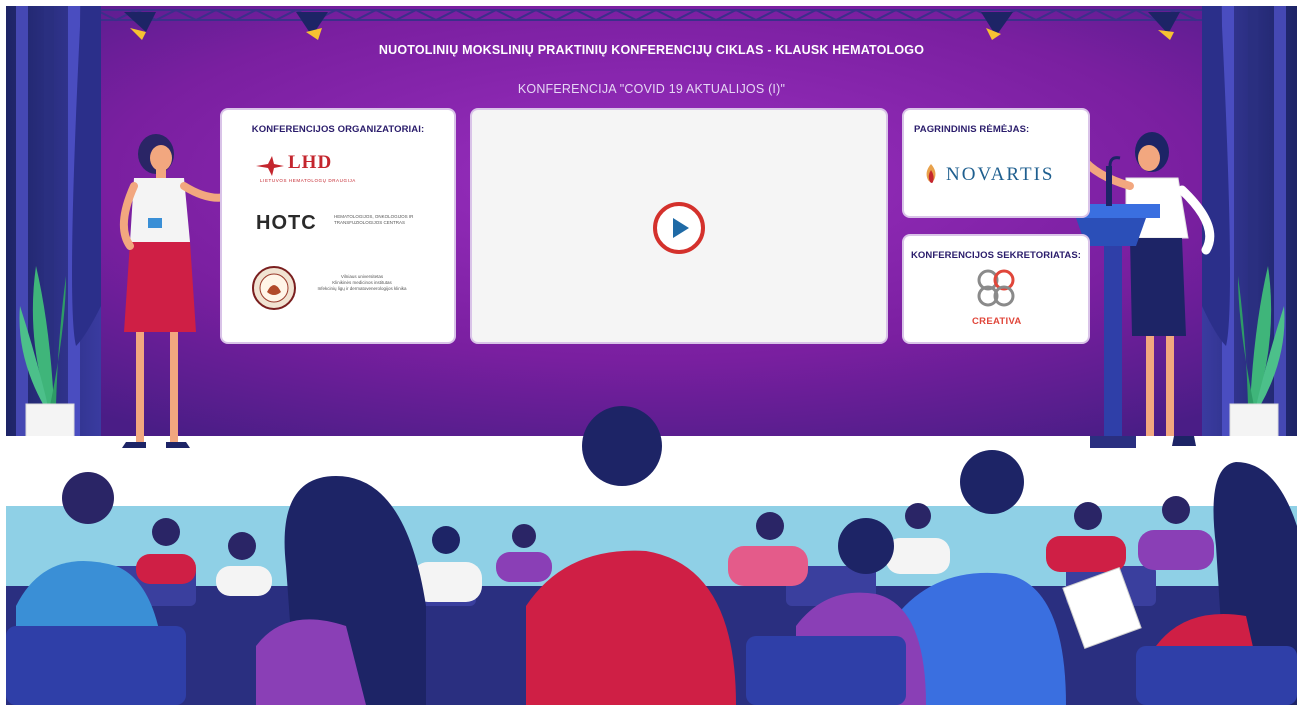  Describe the element at coordinates (338, 129) in the screenshot. I see `organizers-heading: KONFERENCIJOS ORGANIZATORIAI:` at that location.